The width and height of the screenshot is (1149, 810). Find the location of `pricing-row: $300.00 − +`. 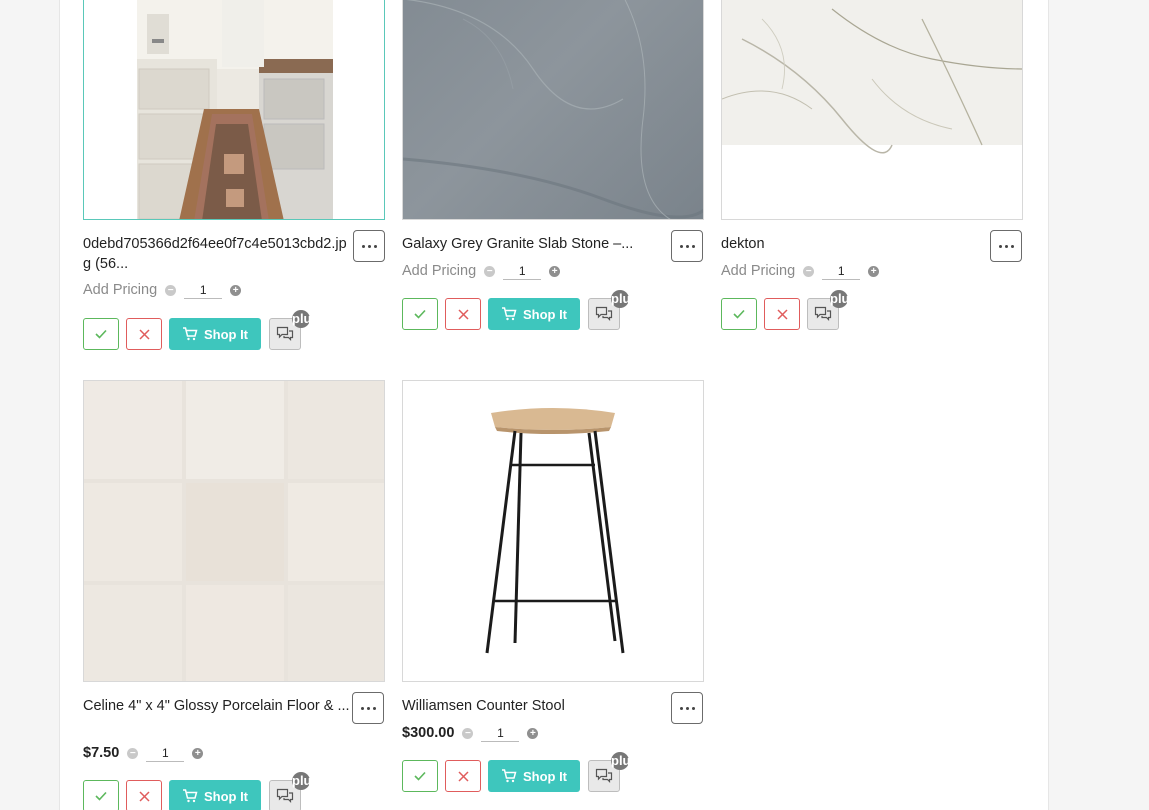

pricing-row: $300.00 − + is located at coordinates (470, 733).